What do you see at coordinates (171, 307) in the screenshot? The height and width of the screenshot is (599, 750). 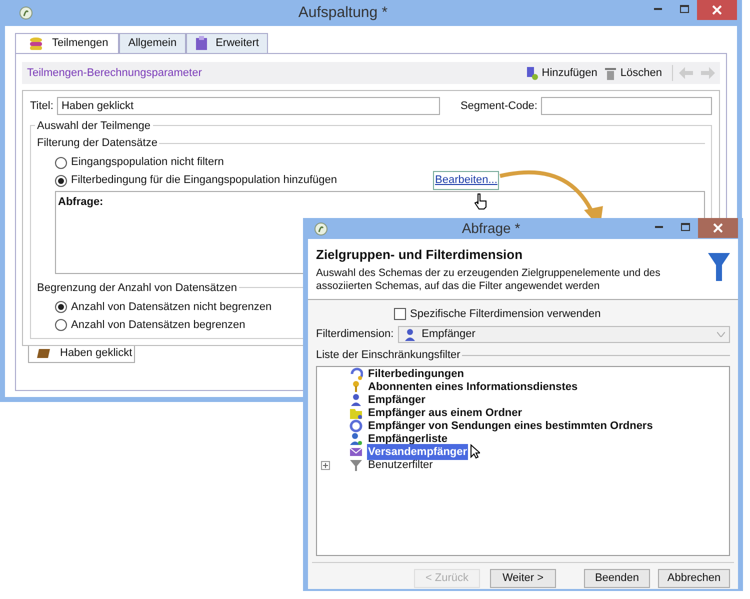 I see `radio-label: Anzahl von Datensätzen nicht begrenzen` at bounding box center [171, 307].